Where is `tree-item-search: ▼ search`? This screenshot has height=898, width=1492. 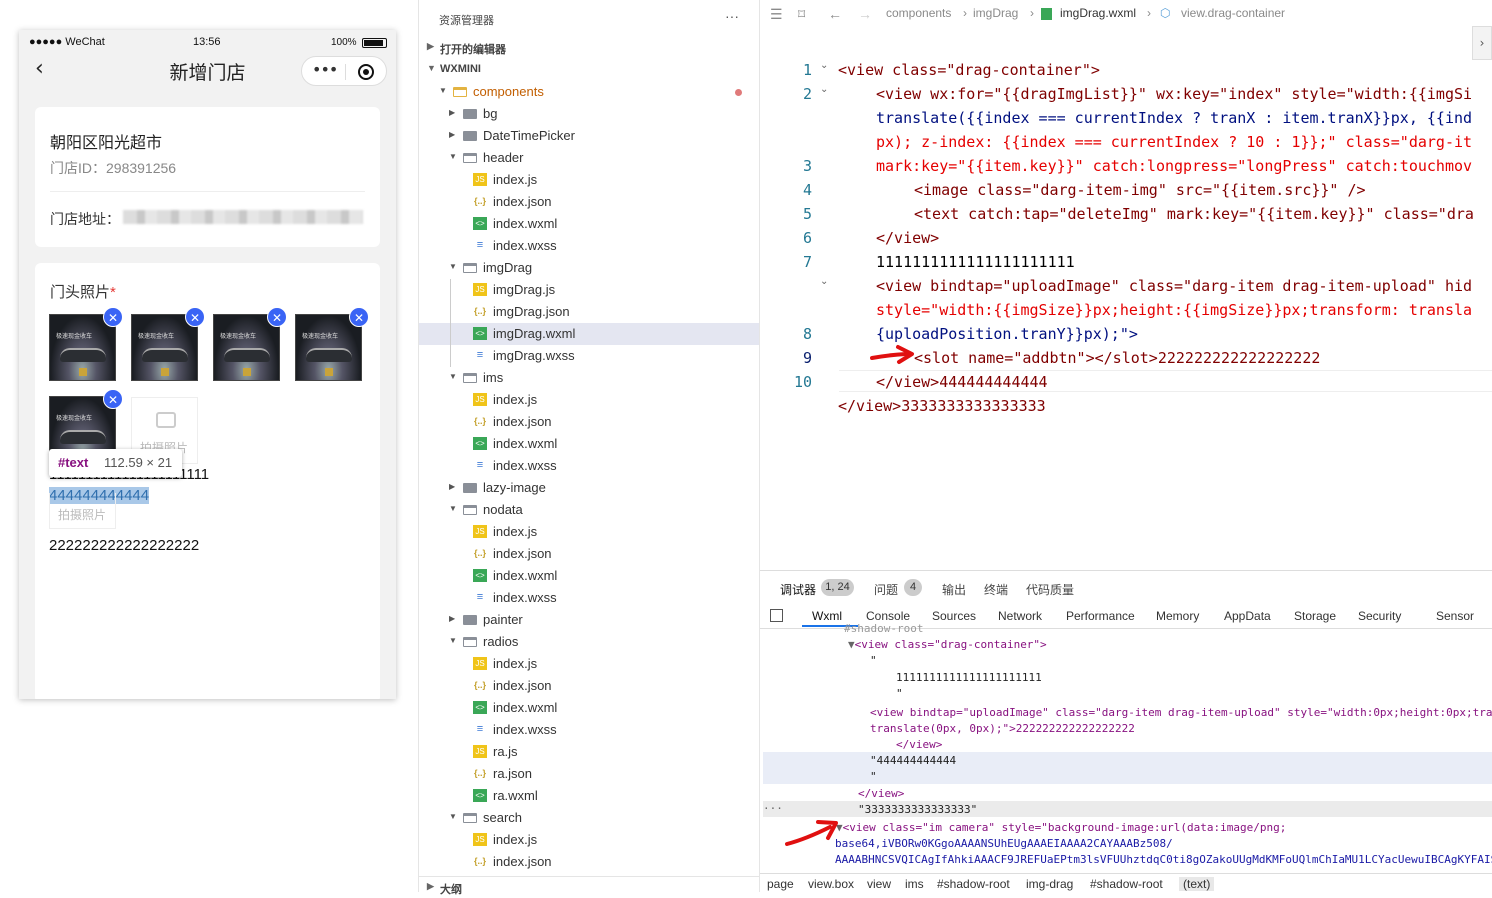 tree-item-search: ▼ search is located at coordinates (589, 818).